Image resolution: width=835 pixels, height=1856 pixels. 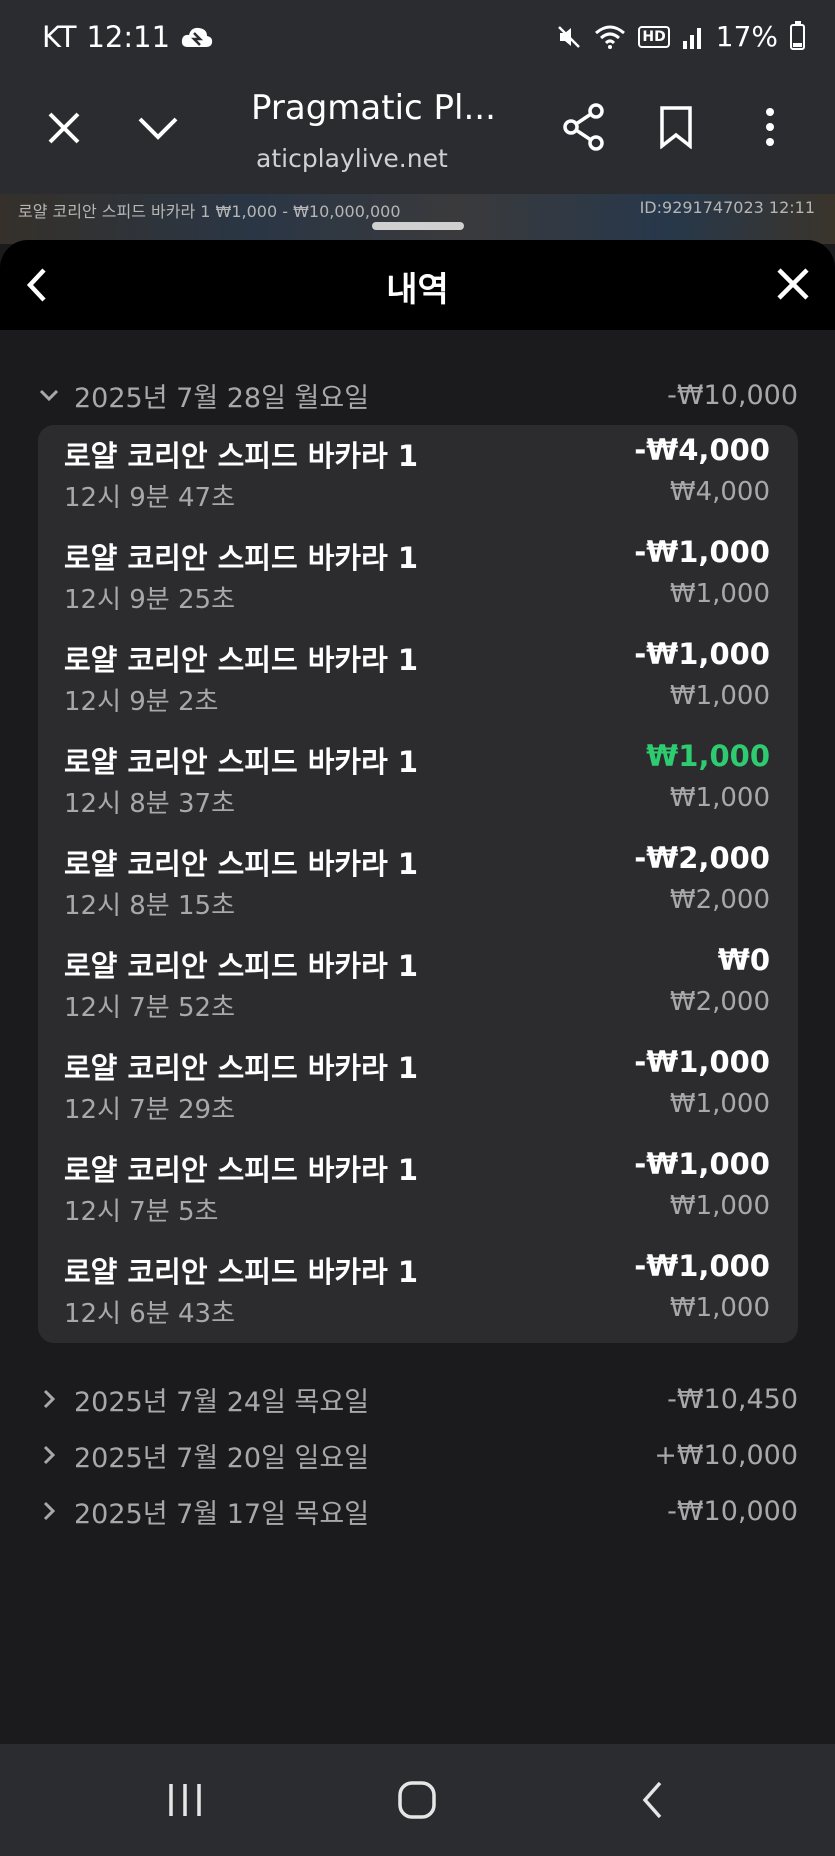 What do you see at coordinates (352, 158) in the screenshot?
I see `page-url: aticplaylive.net` at bounding box center [352, 158].